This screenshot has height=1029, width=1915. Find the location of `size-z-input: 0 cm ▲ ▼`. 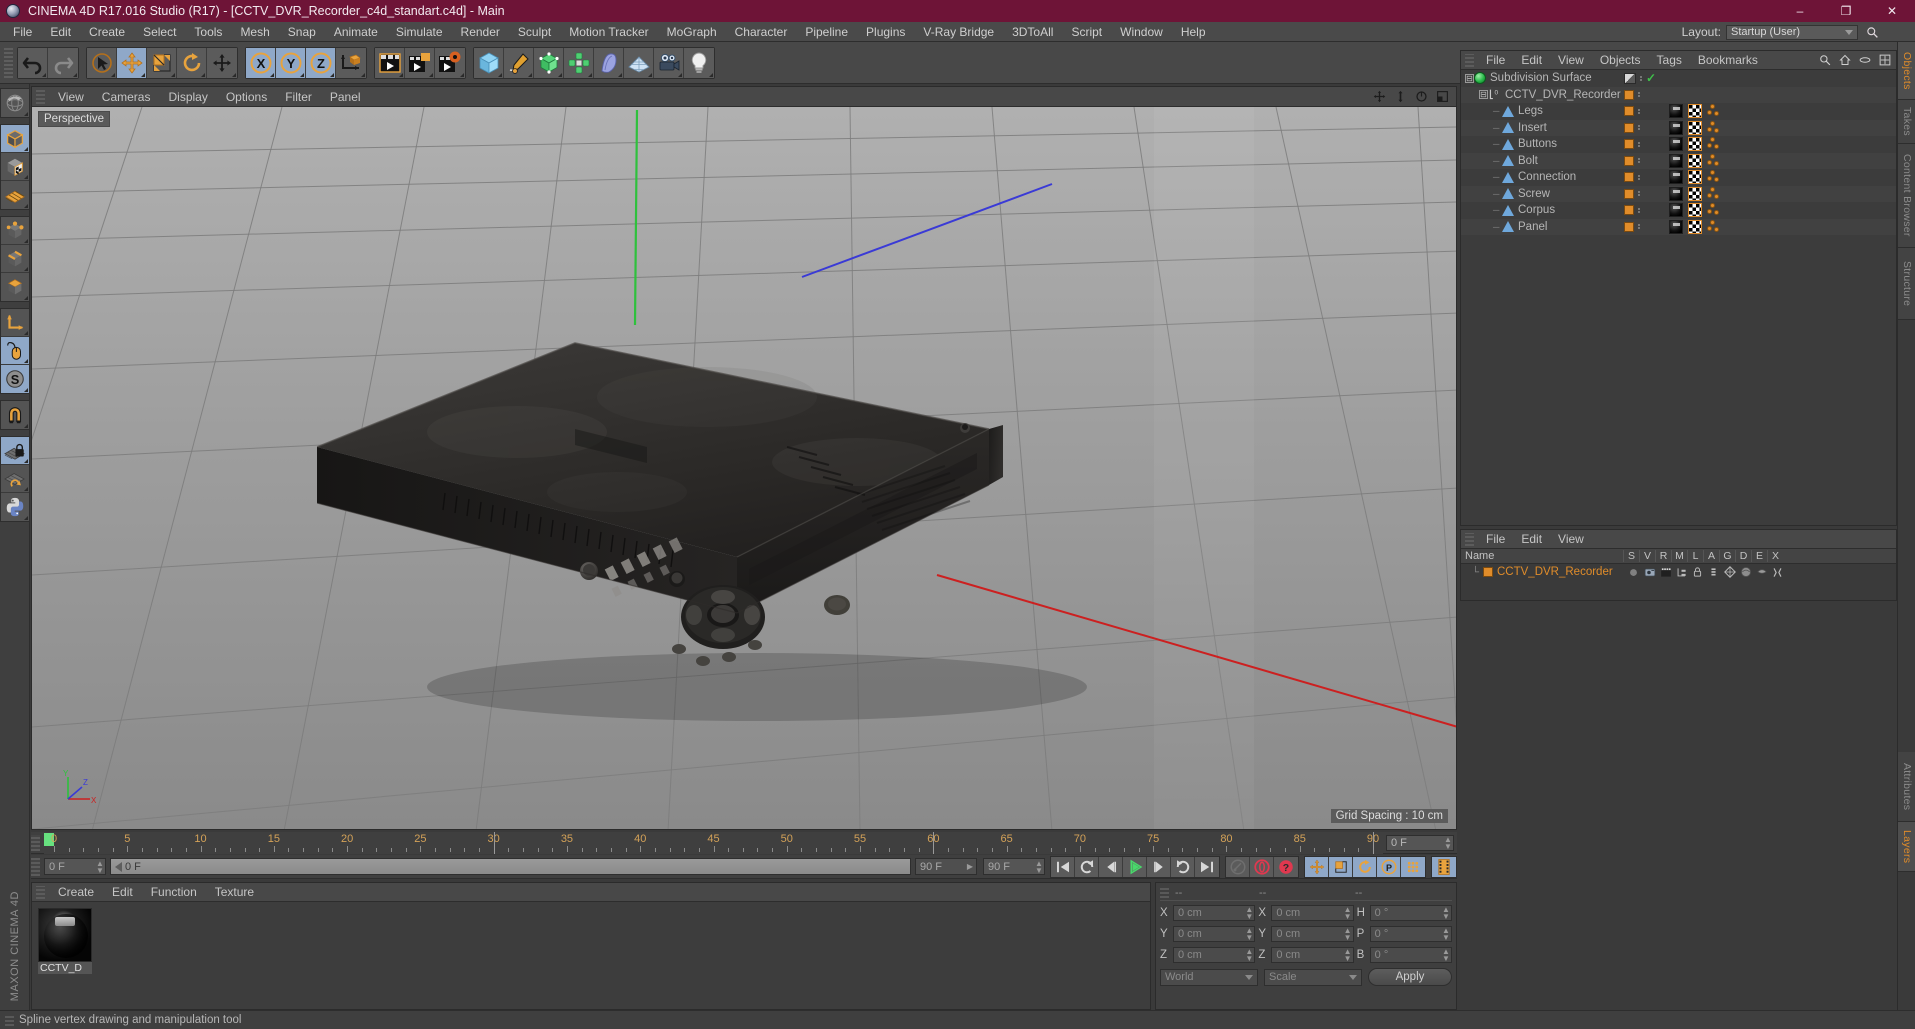

size-z-input: 0 cm ▲ ▼ is located at coordinates (1312, 954).